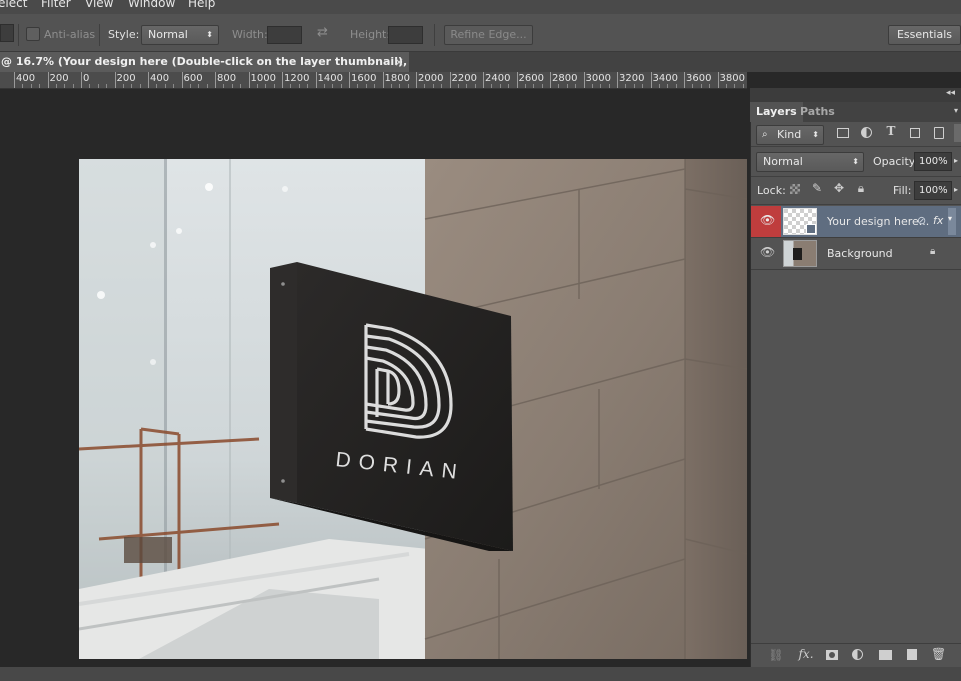  Describe the element at coordinates (817, 188) in the screenshot. I see `lock-brush-icon: ✎` at that location.